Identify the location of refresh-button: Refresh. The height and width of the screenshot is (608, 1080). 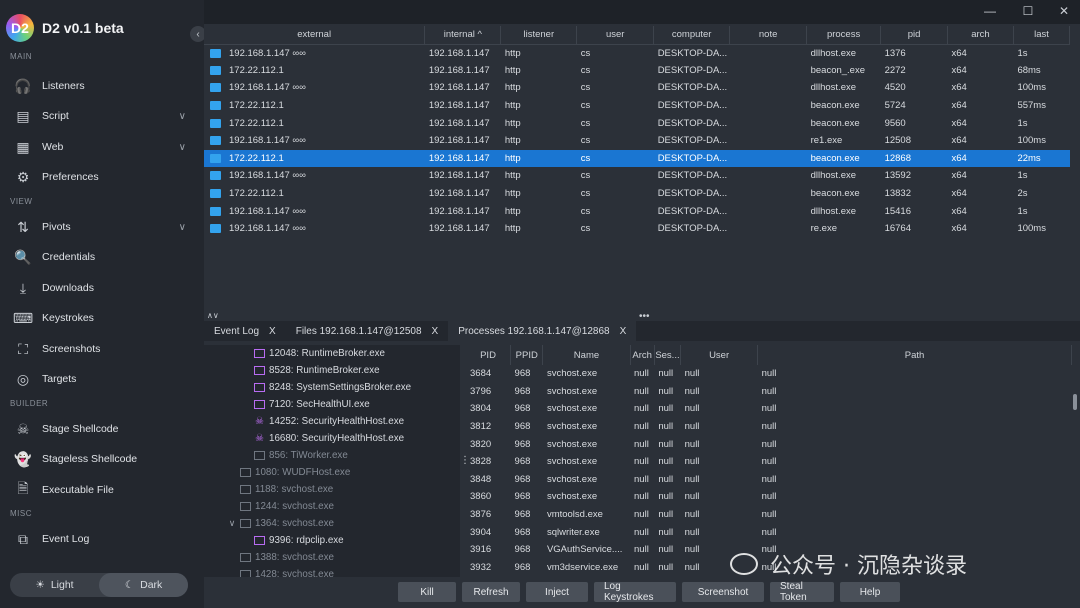
(491, 592).